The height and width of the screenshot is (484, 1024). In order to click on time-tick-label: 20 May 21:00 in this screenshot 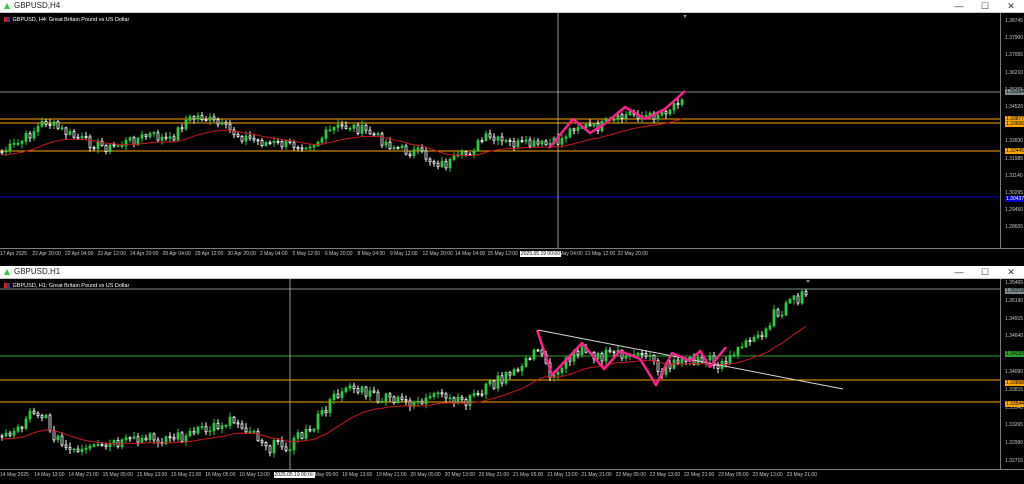, I will do `click(494, 475)`.